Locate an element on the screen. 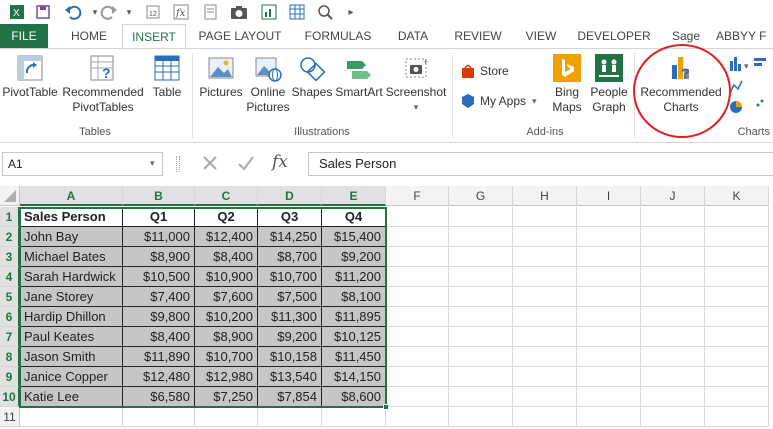 The image size is (773, 429). my-apps-dropdown-icon: ▾ is located at coordinates (534, 101).